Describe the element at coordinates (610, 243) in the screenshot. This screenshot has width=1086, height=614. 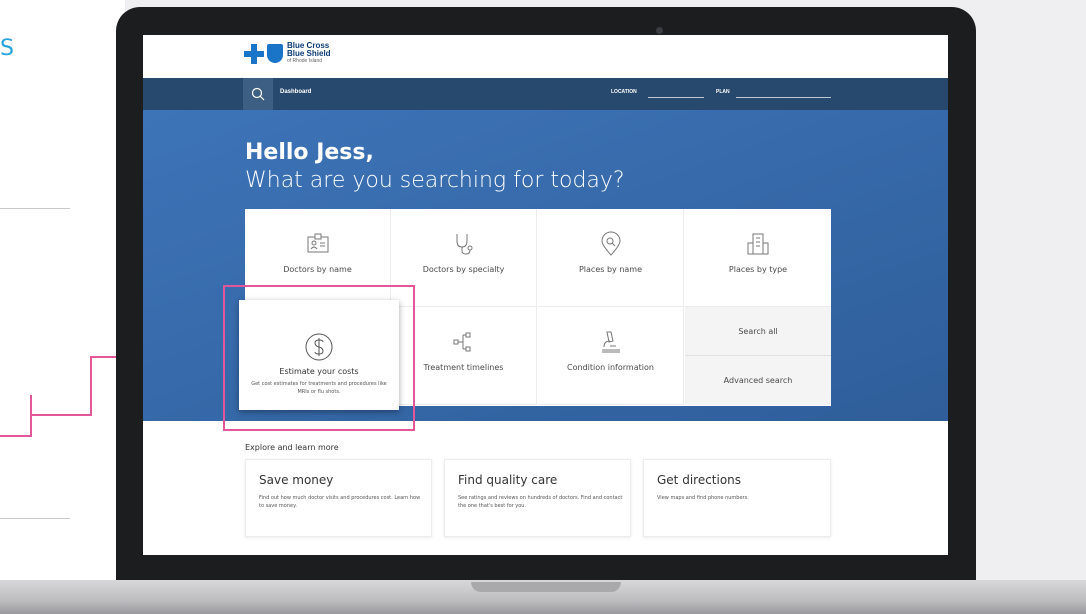
I see `map-pin-search-icon` at that location.